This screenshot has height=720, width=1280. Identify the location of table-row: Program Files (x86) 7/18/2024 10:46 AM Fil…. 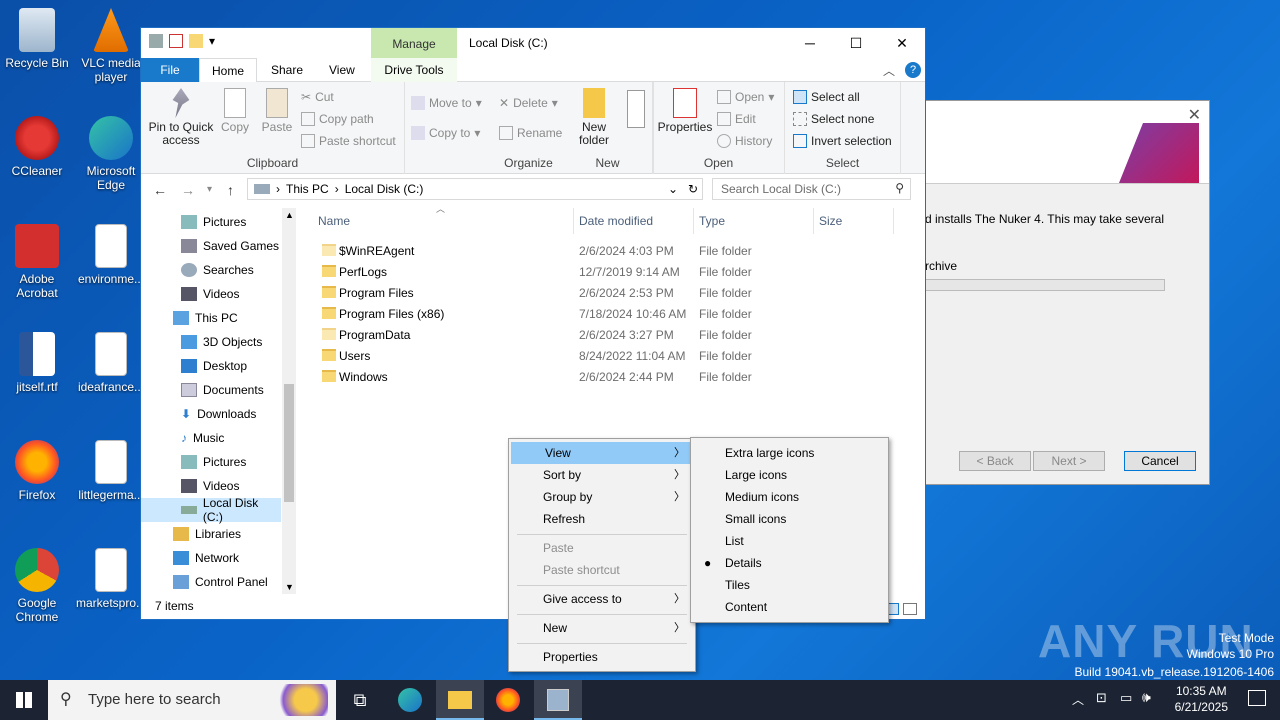
(606, 314).